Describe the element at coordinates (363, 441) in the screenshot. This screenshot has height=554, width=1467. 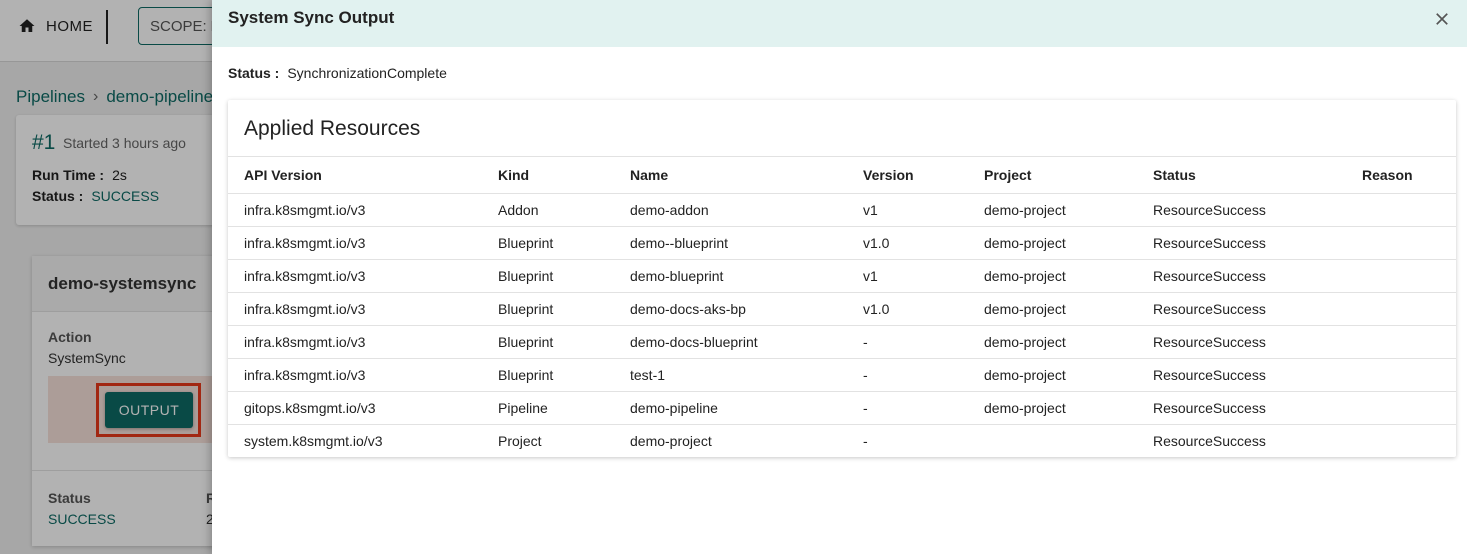
I see `table-cell: system.k8smgmt.io/v3` at that location.